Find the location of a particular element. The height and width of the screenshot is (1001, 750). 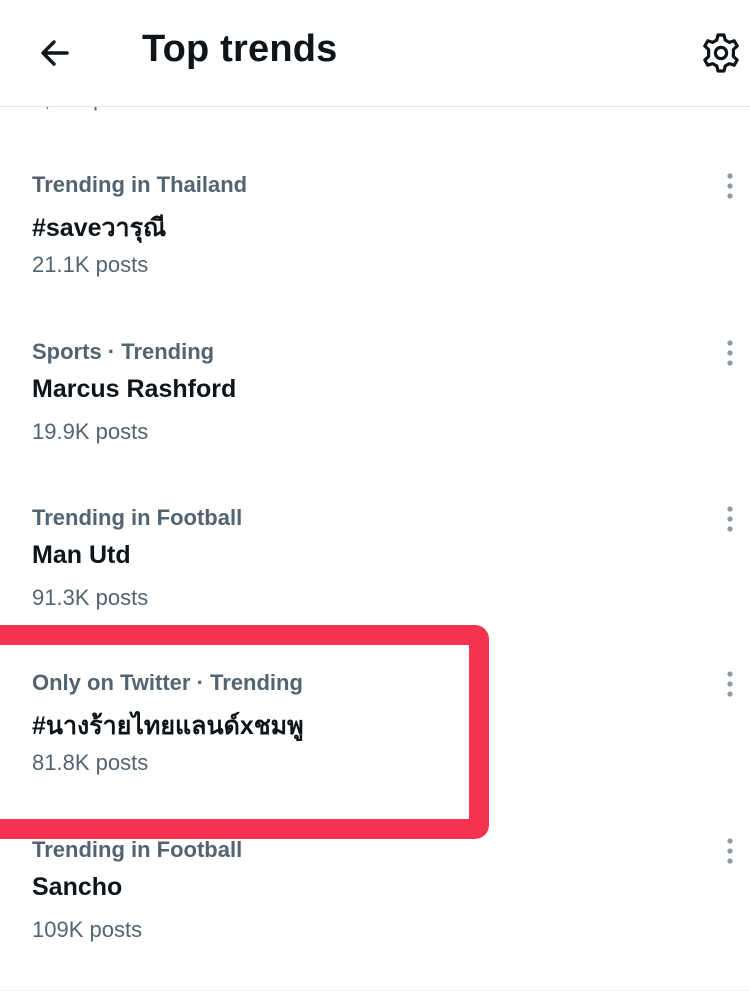

trend-name: #saveวารุณี is located at coordinates (99, 228).